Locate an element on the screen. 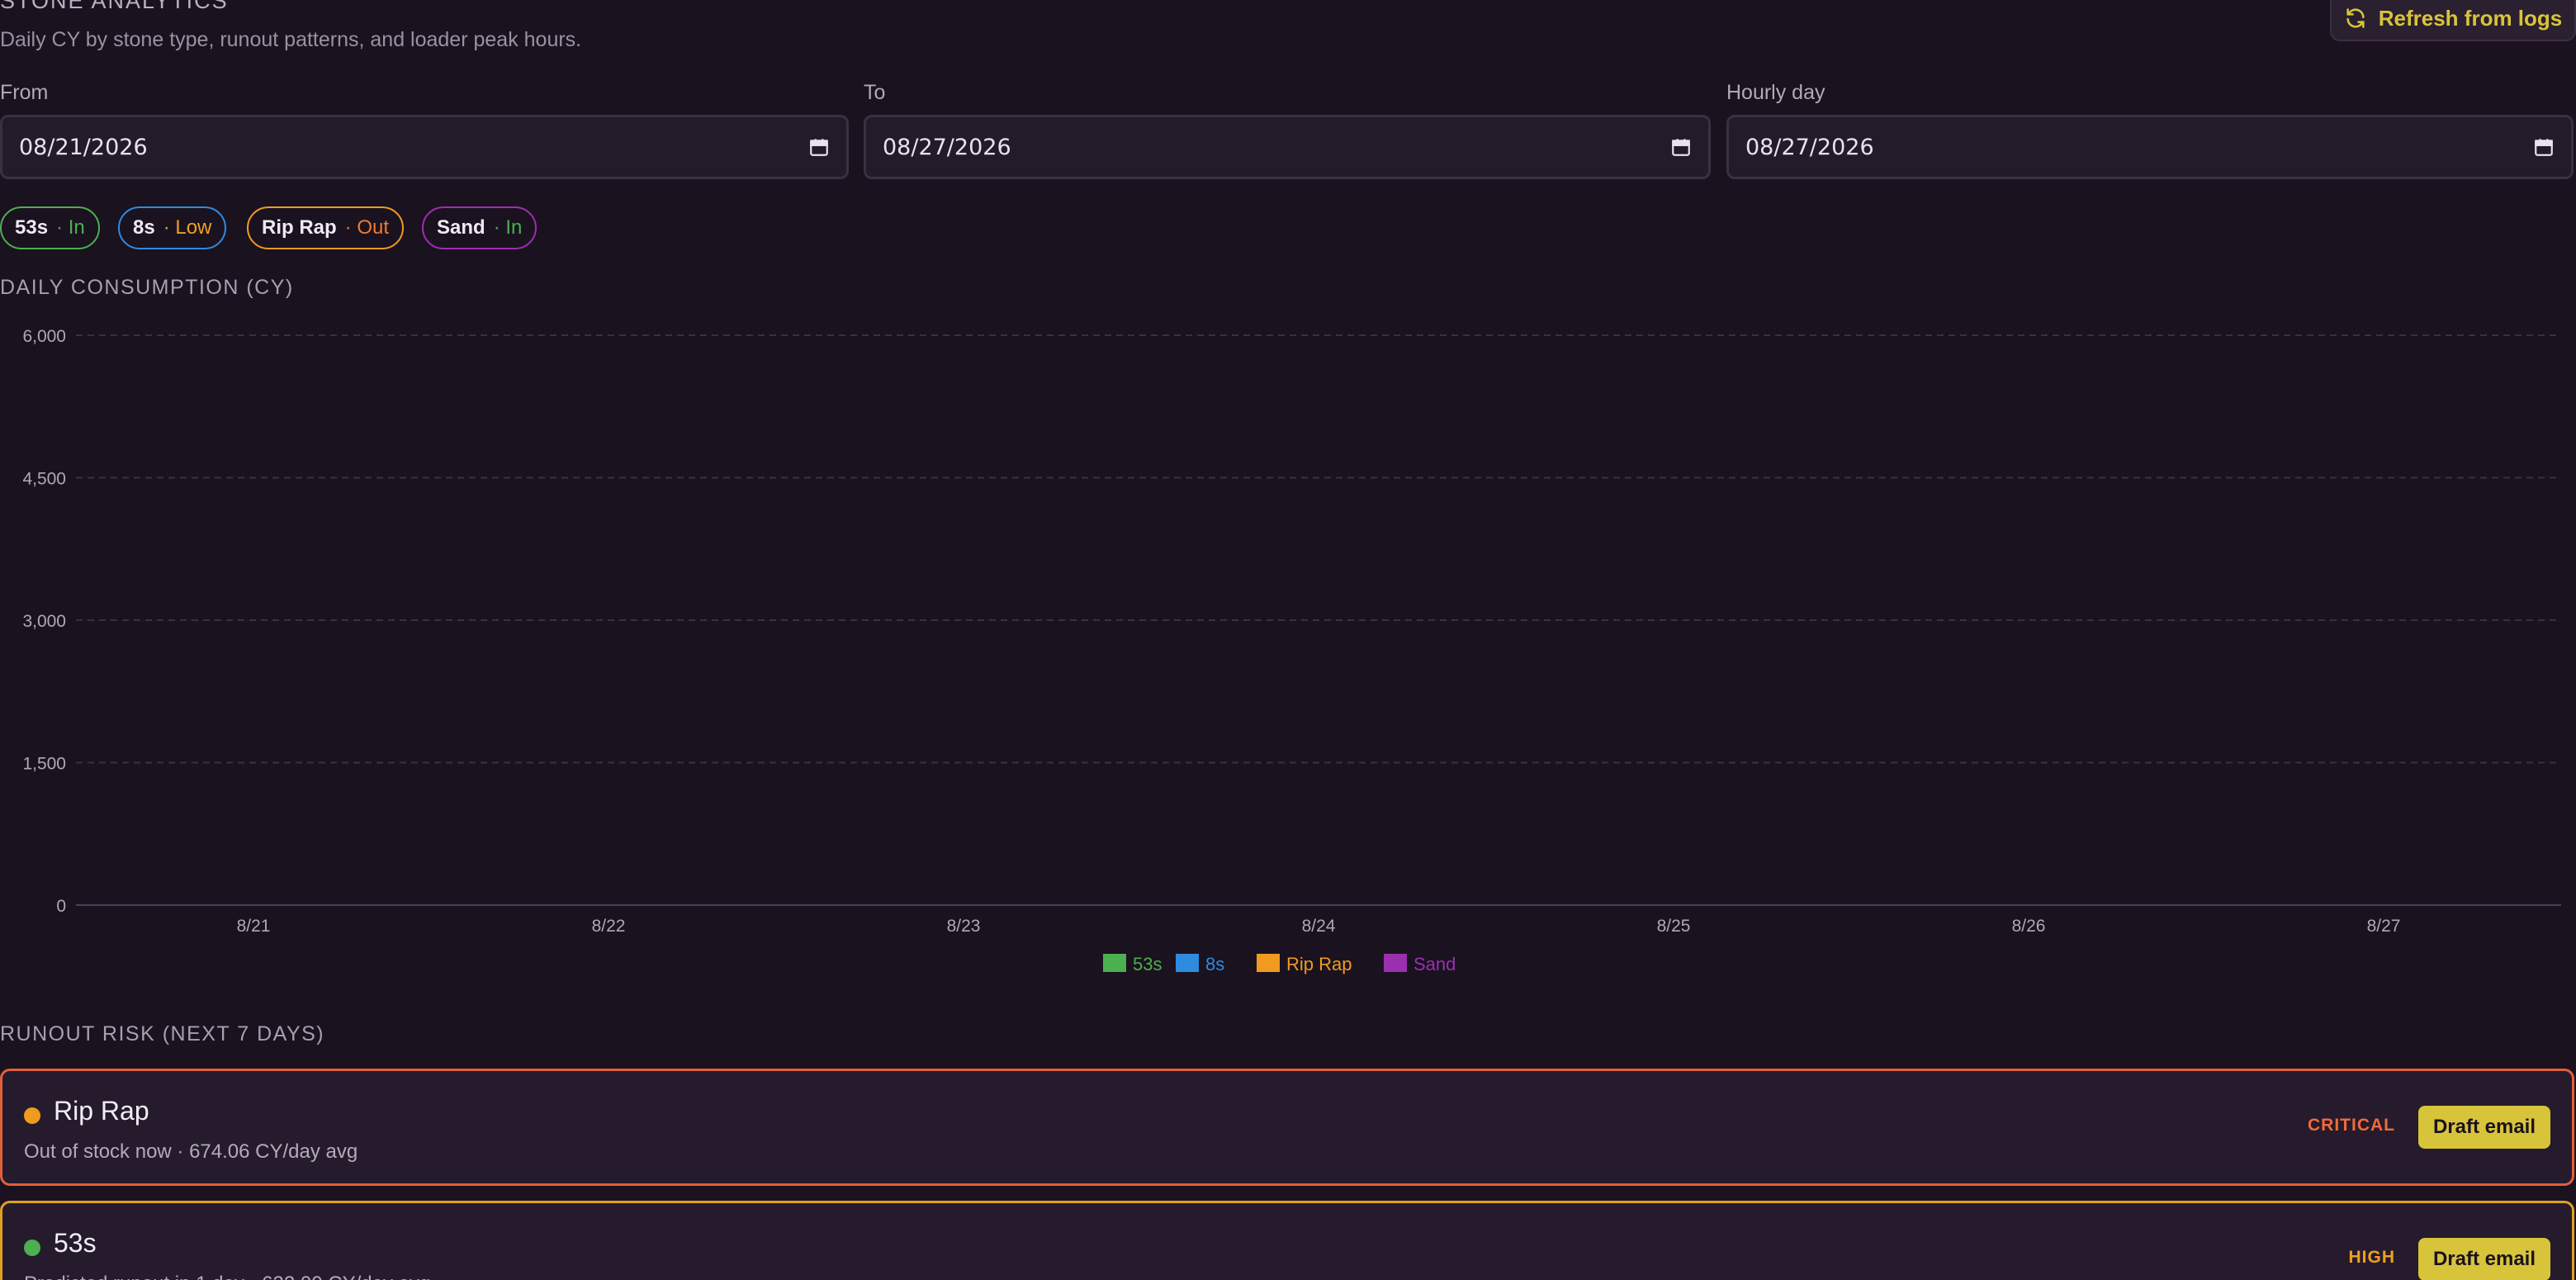 The height and width of the screenshot is (1280, 2576). refresh-icon is located at coordinates (2355, 18).